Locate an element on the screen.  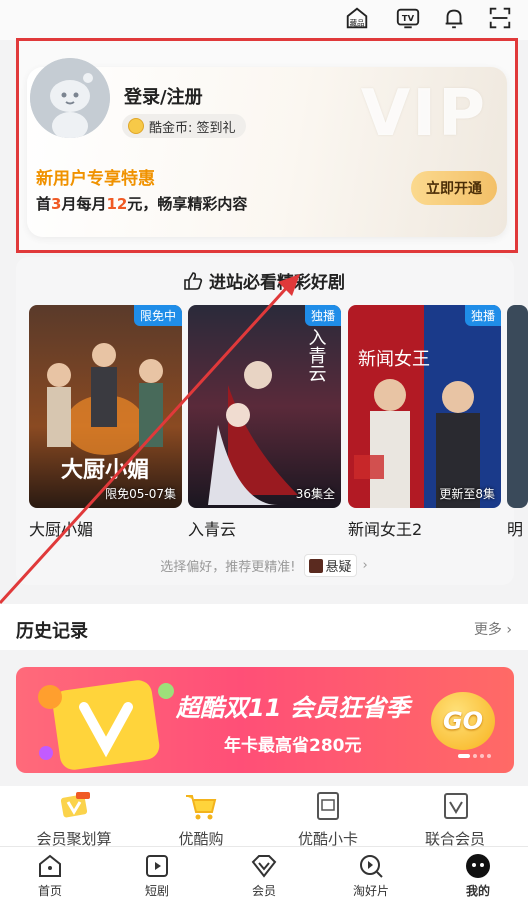
go-button: GO is located at coordinates (463, 721).